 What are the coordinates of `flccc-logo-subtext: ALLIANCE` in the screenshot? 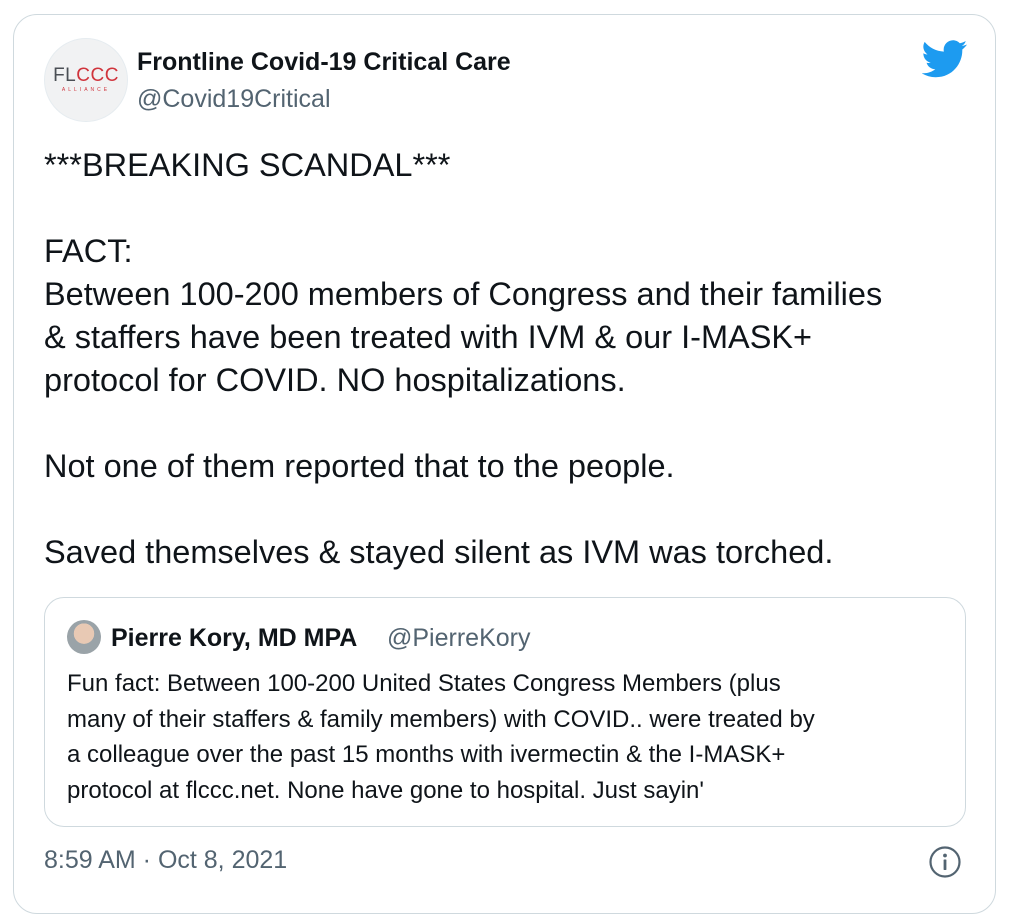 It's located at (86, 90).